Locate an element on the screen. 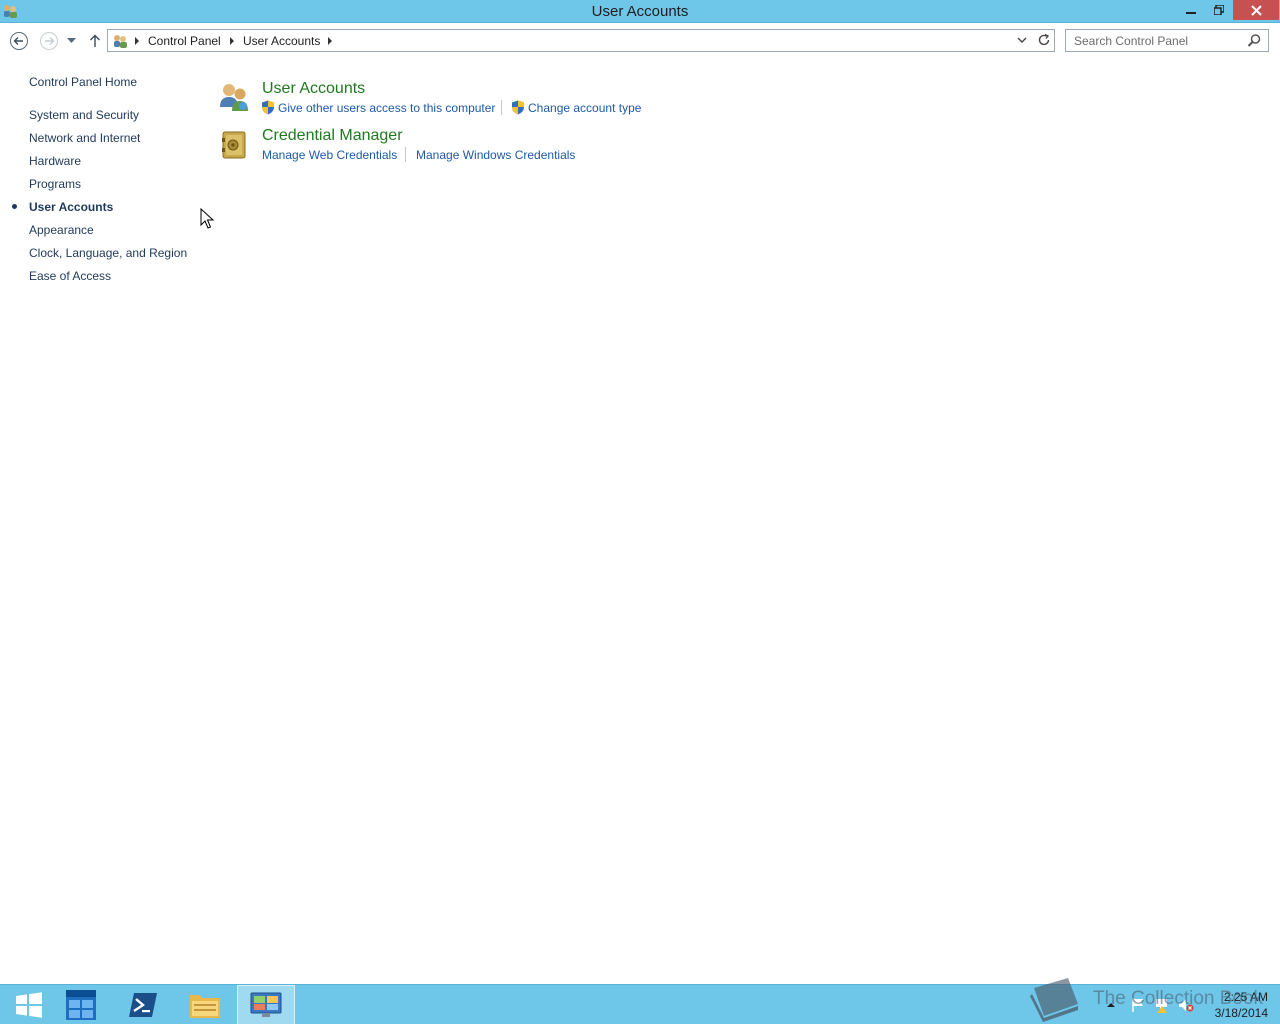 This screenshot has width=1280, height=1025. refresh-icon is located at coordinates (1044, 40).